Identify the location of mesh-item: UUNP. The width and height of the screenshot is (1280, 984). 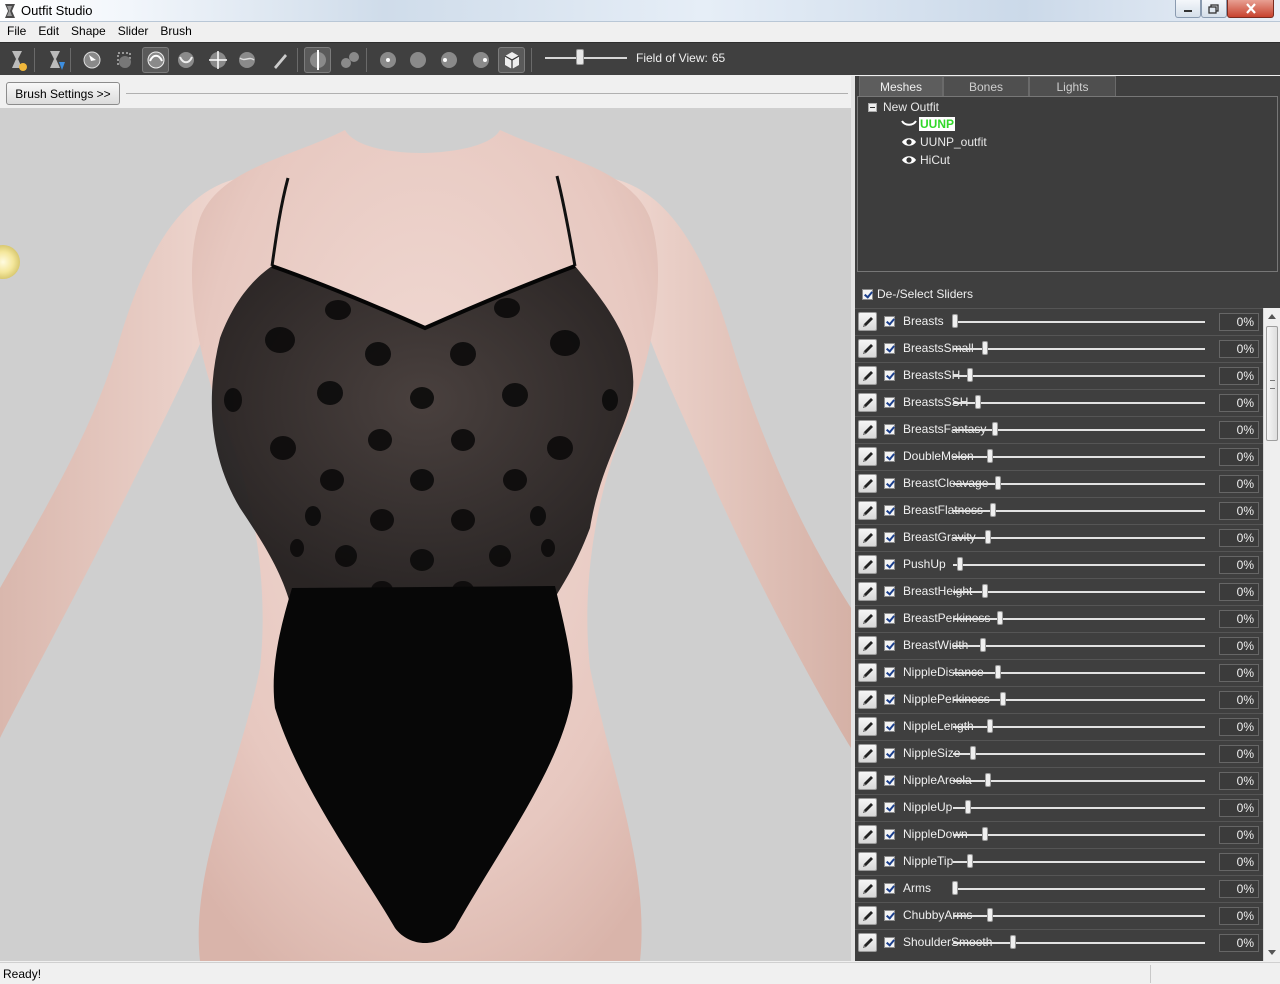
(928, 124).